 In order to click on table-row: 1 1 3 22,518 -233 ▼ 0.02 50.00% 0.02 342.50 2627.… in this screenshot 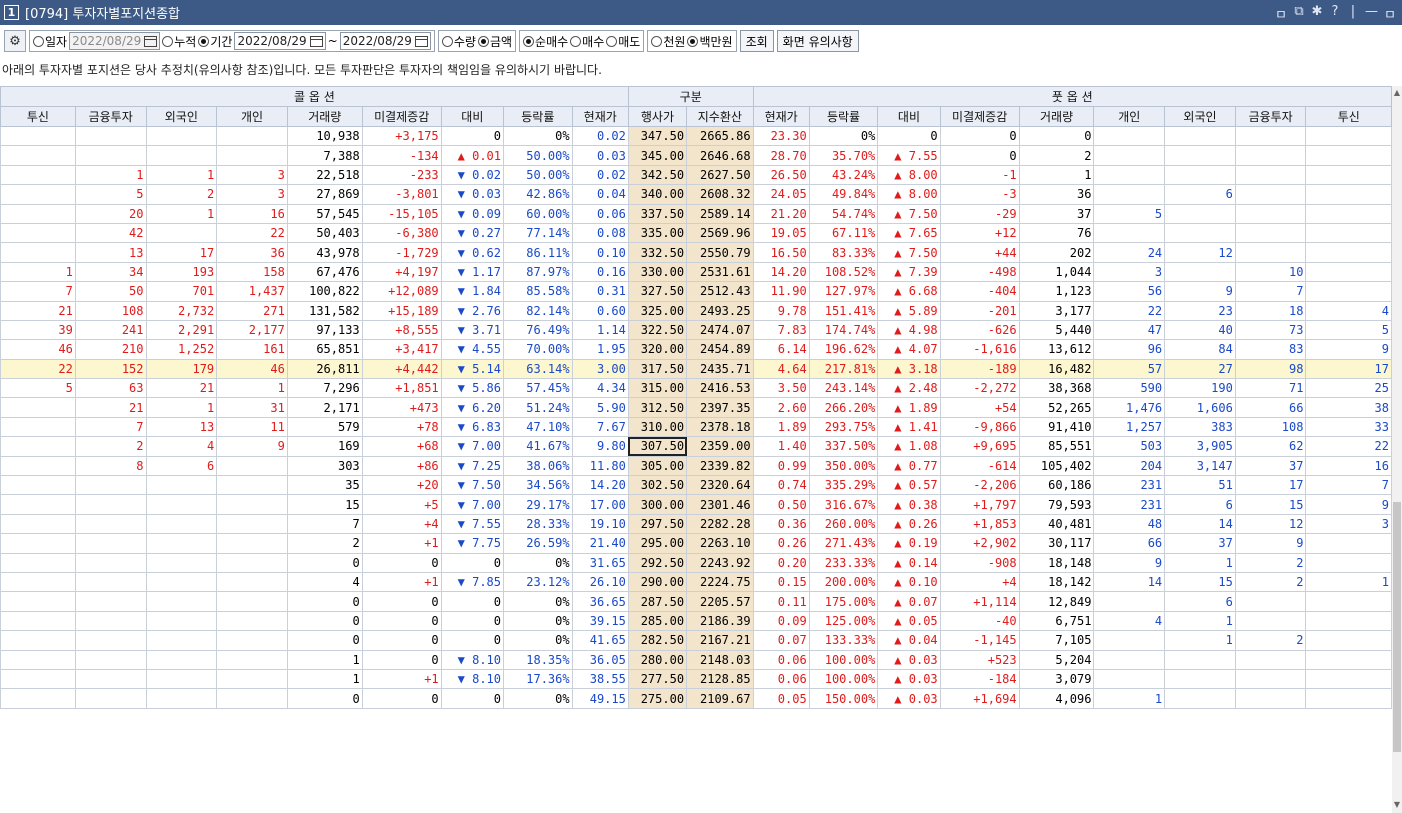, I will do `click(696, 175)`.